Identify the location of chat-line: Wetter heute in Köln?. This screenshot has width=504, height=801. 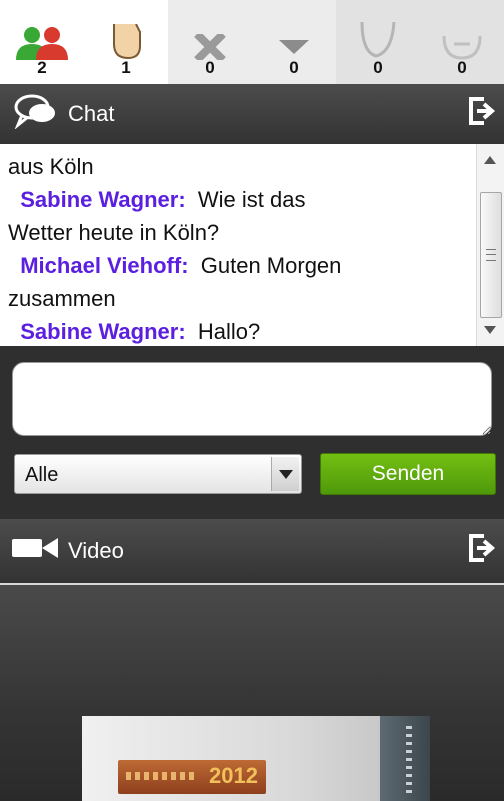
(240, 232).